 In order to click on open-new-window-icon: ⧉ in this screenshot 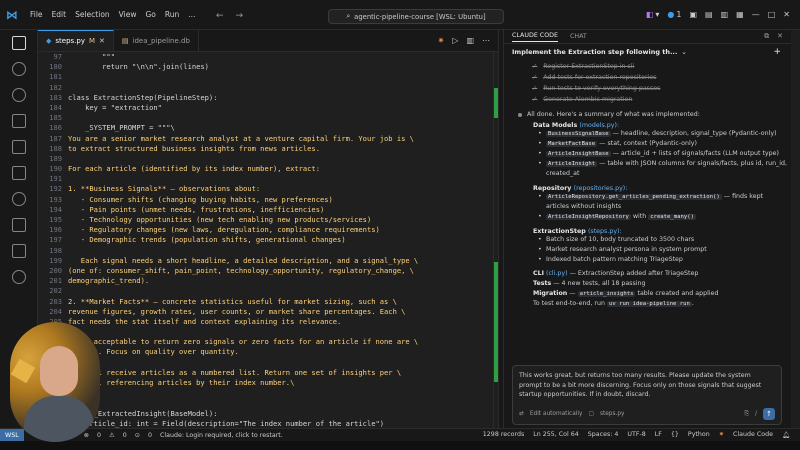, I will do `click(766, 36)`.